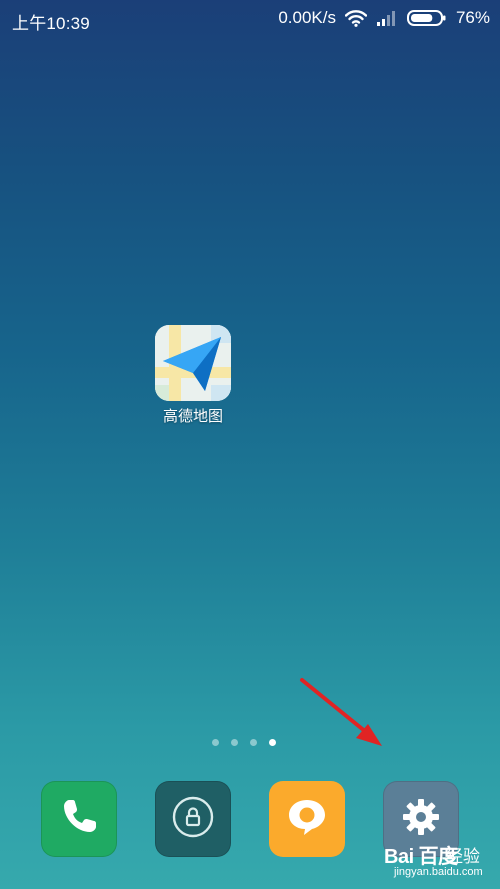  Describe the element at coordinates (272, 742) in the screenshot. I see `page-dot-active` at that location.